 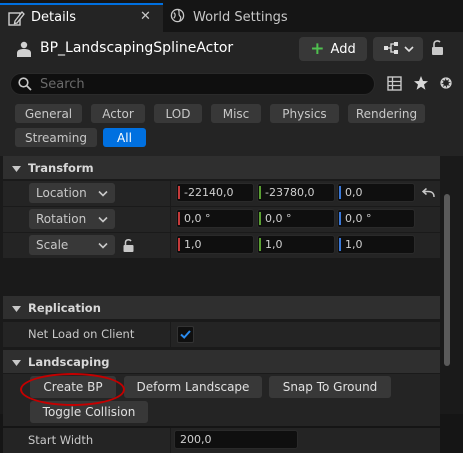 I want to click on location-x-value: -22140,0, so click(x=209, y=192).